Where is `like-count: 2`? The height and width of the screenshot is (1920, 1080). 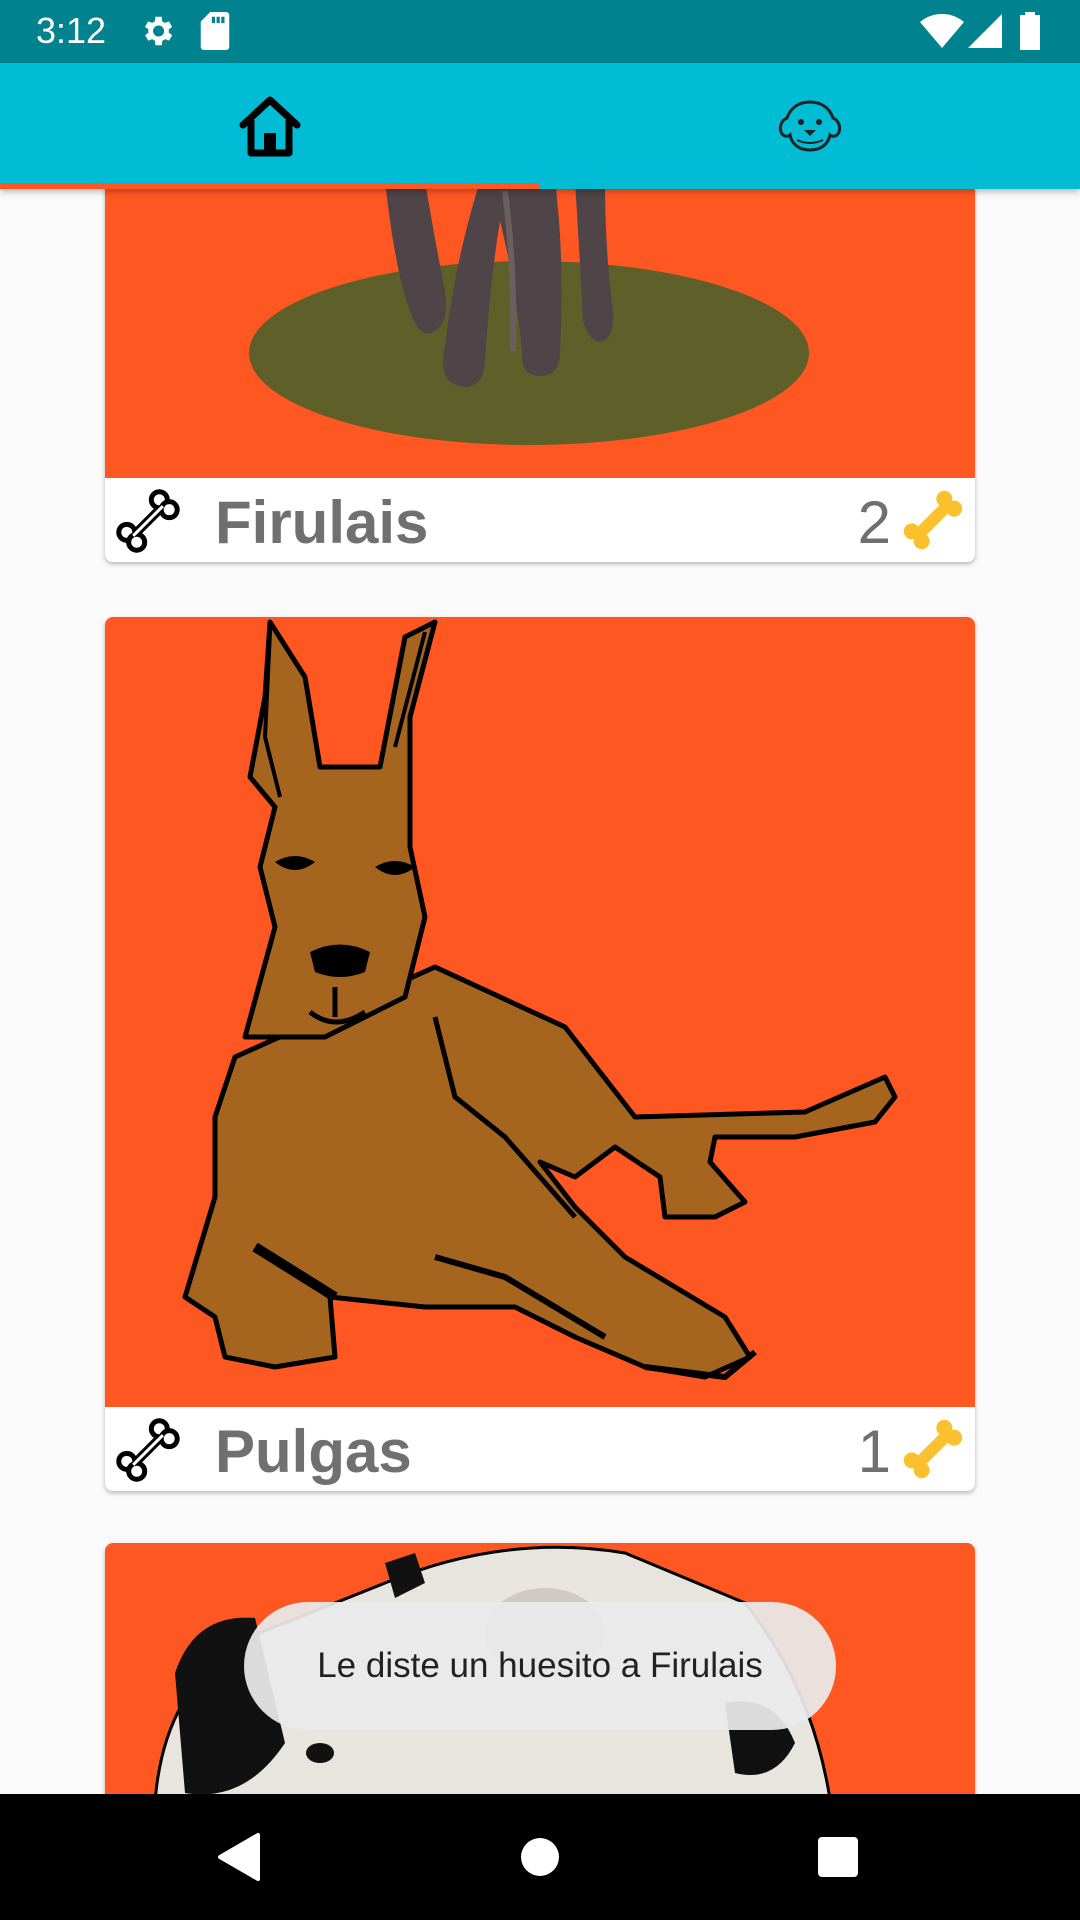 like-count: 2 is located at coordinates (874, 522).